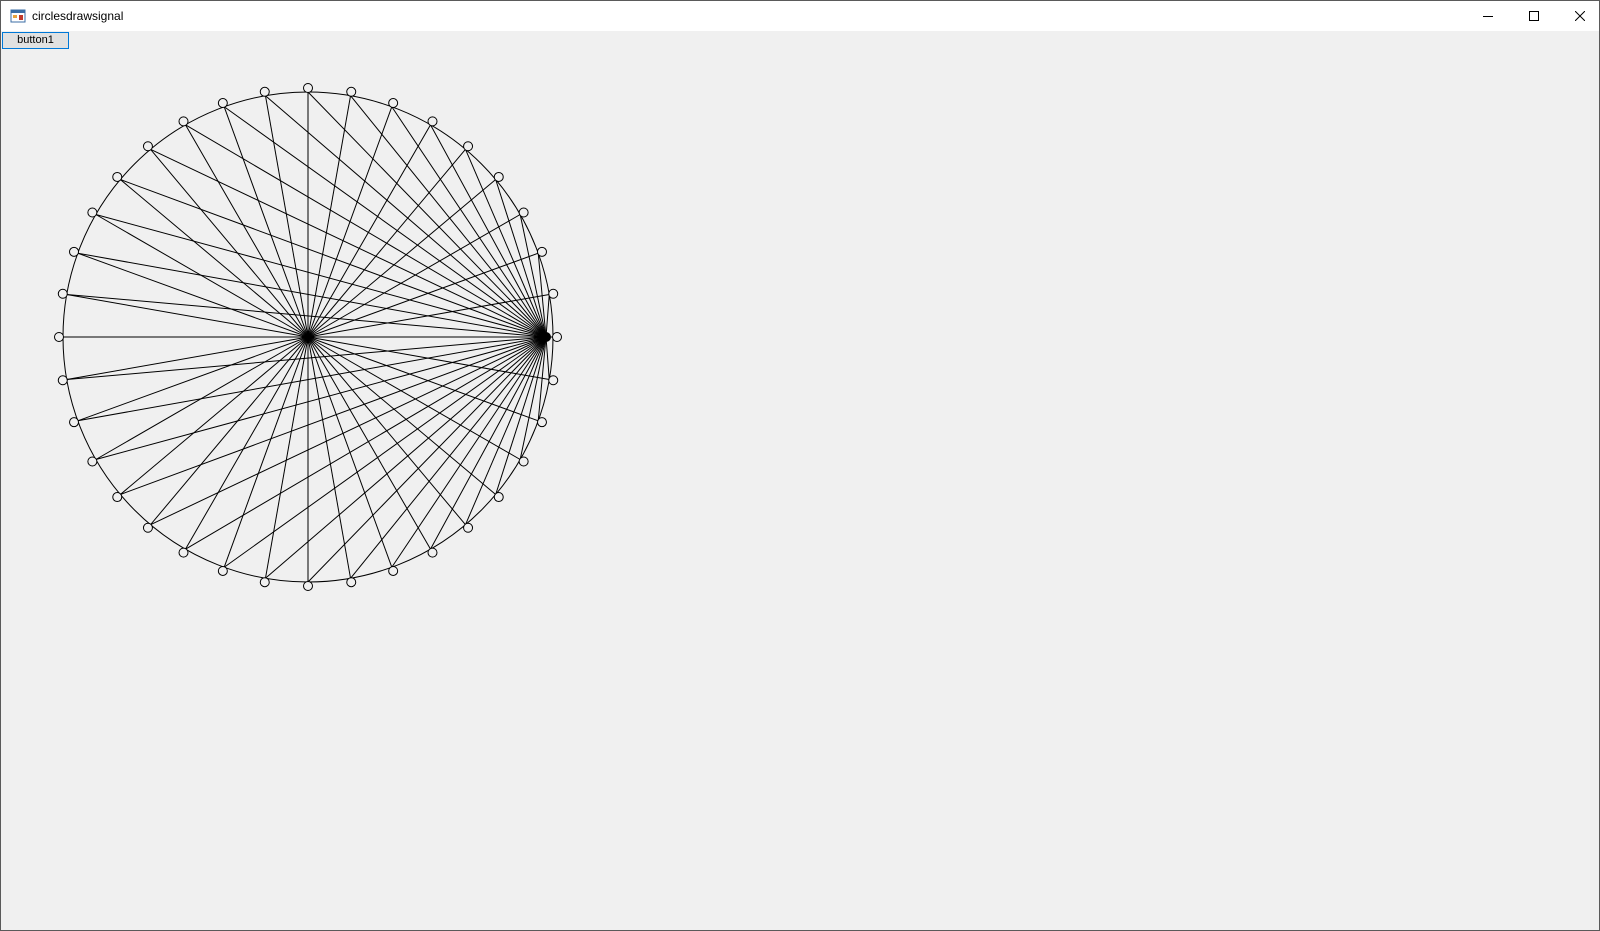 This screenshot has height=931, width=1600. I want to click on close-icon, so click(1580, 16).